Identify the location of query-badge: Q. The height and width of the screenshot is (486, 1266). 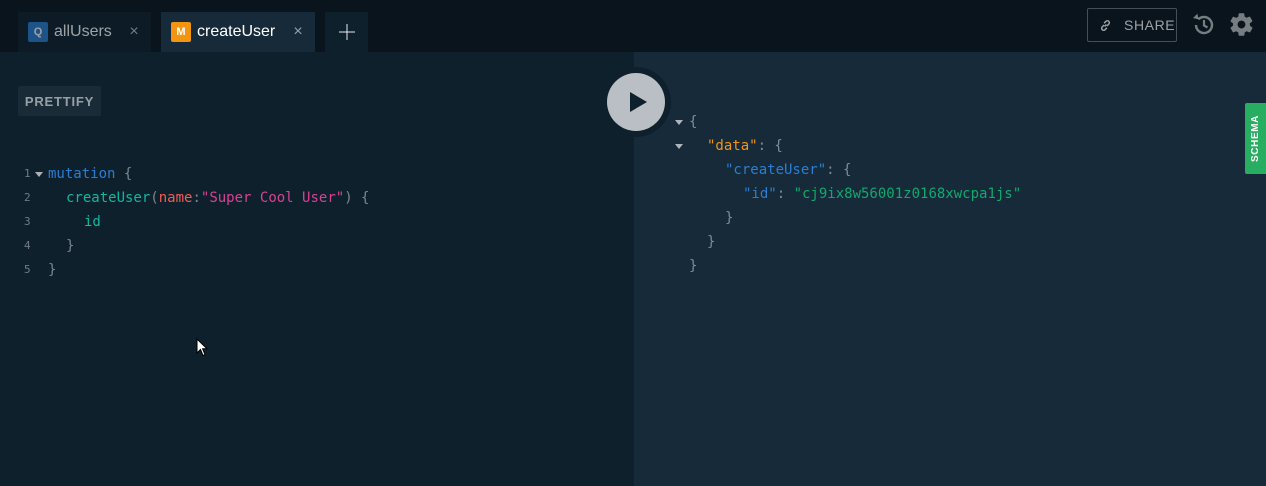
(38, 32).